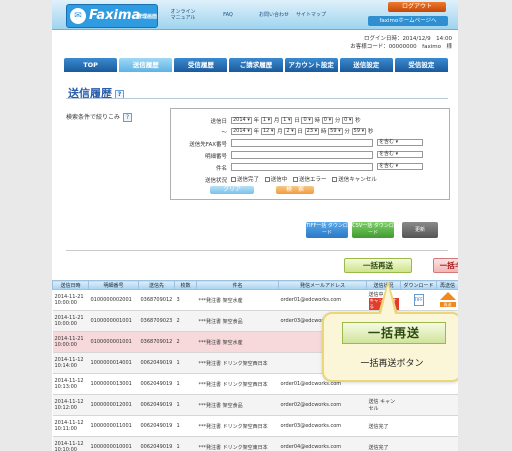 This screenshot has height=451, width=512. What do you see at coordinates (112, 16) in the screenshot?
I see `faxima-logo: ✉ Faxima 管理画面` at bounding box center [112, 16].